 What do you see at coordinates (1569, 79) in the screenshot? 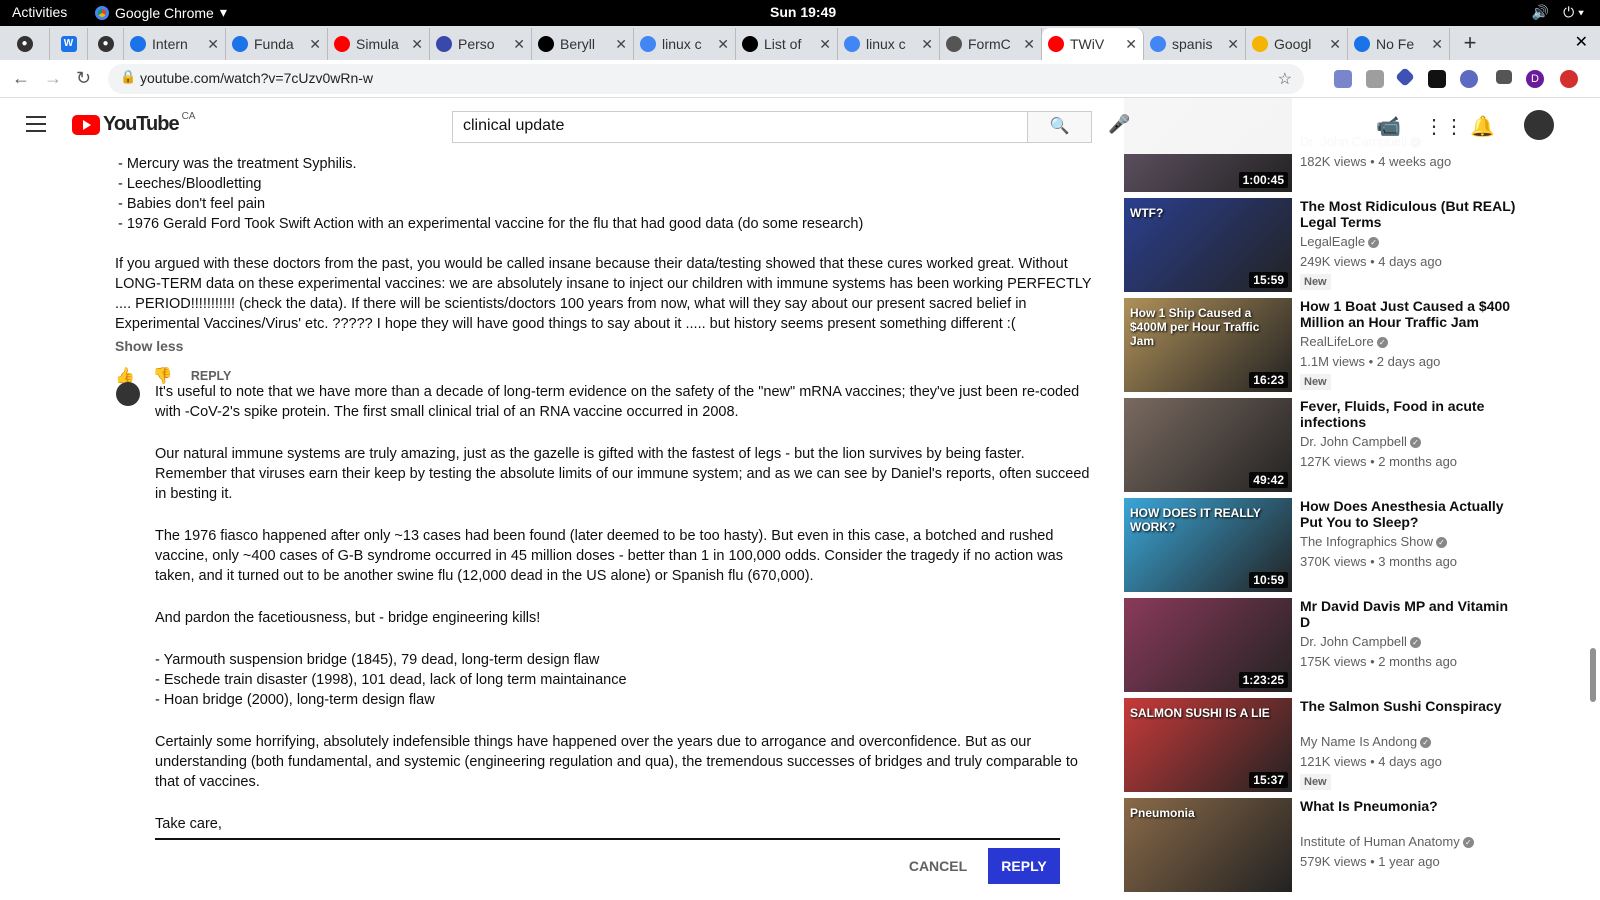
I see `update-icon` at bounding box center [1569, 79].